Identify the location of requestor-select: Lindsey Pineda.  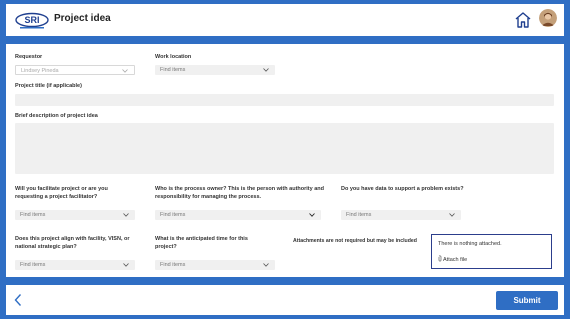
(75, 70).